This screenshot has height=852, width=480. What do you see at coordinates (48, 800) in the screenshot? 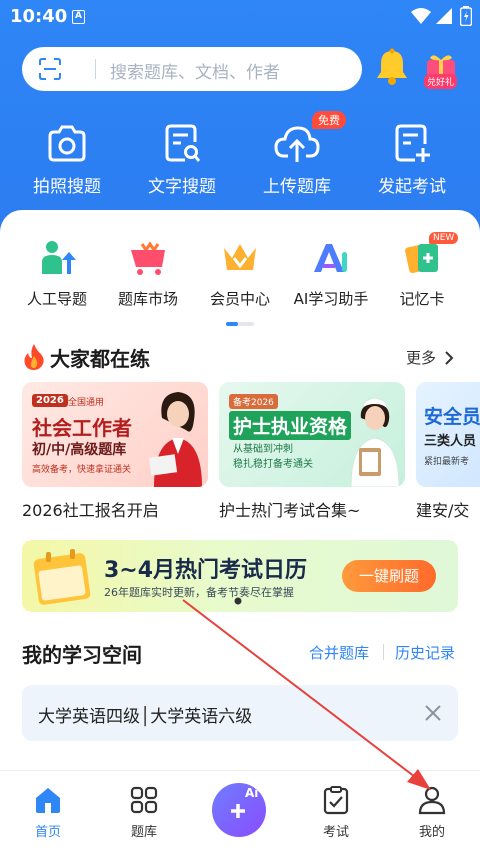
I see `home-icon` at bounding box center [48, 800].